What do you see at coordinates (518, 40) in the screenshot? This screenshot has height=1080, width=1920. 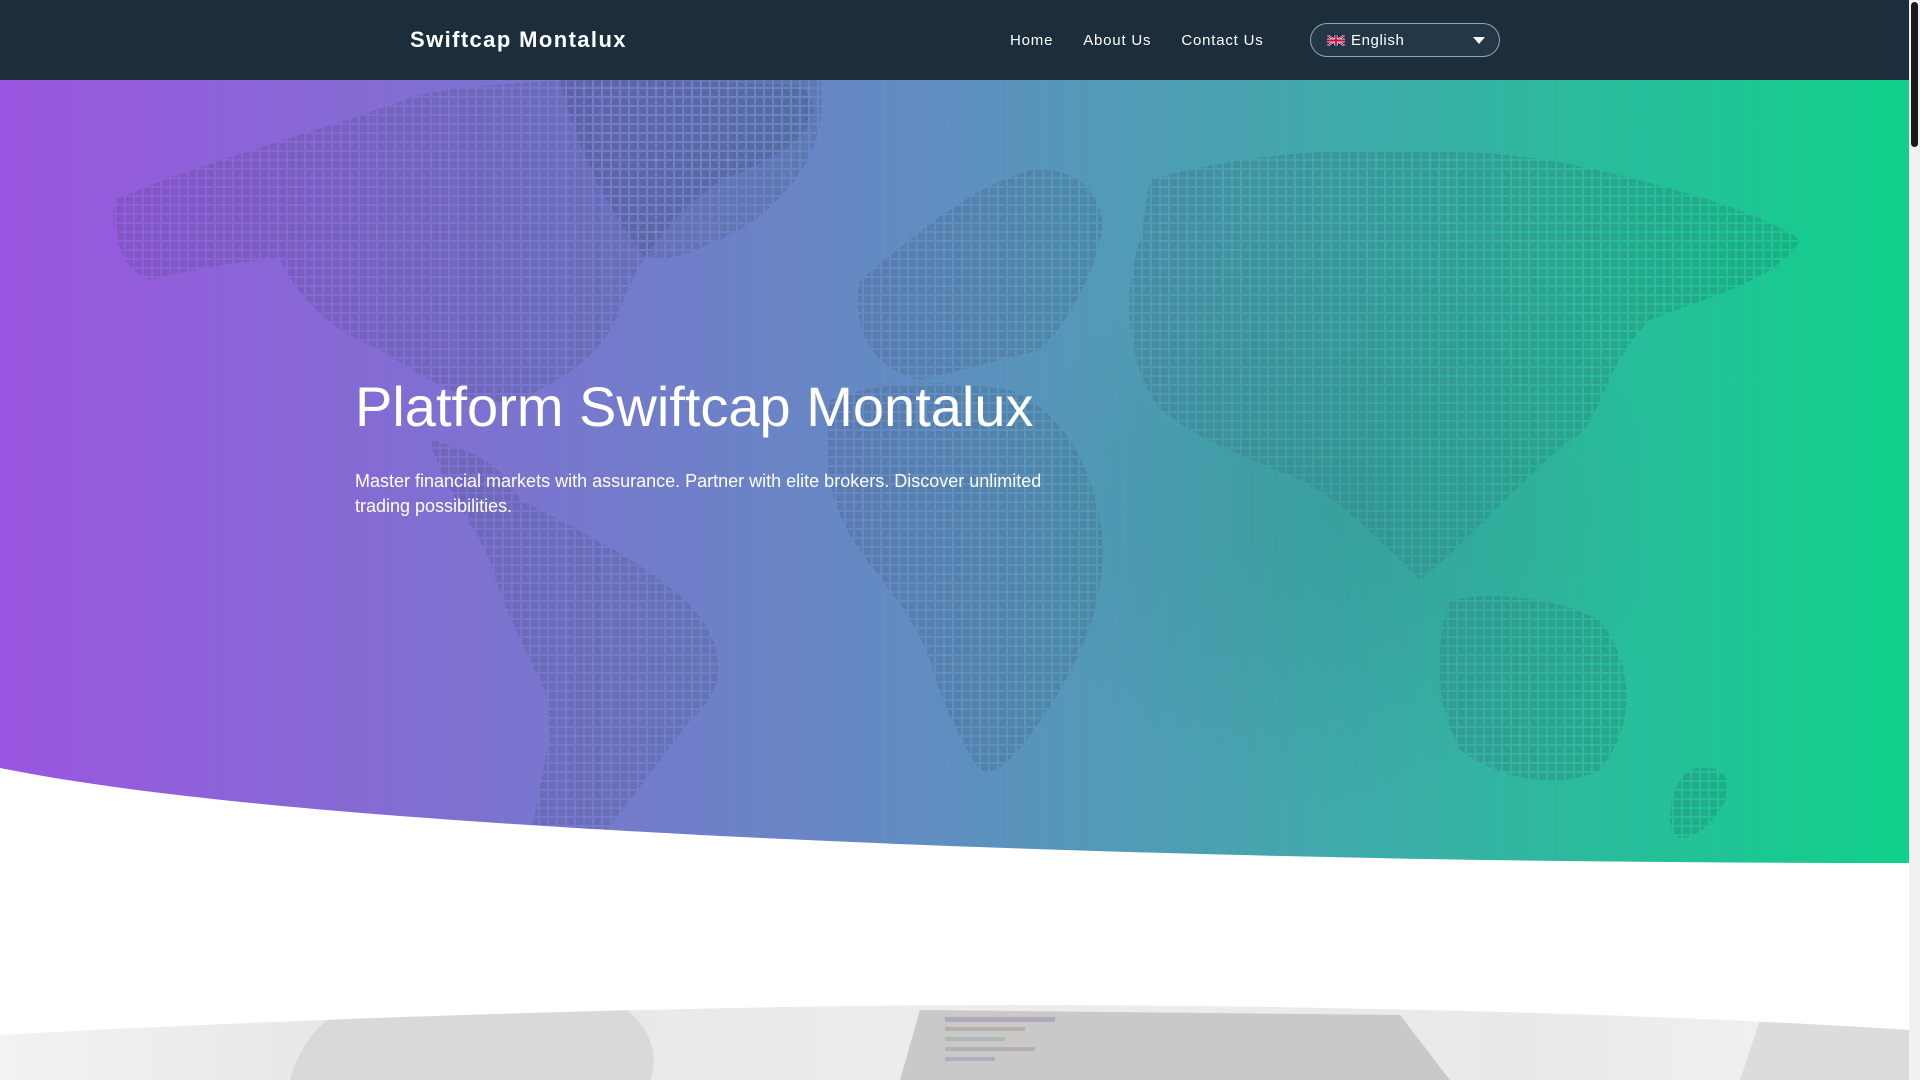 I see `brand-logo: Swiftcap Montalux` at bounding box center [518, 40].